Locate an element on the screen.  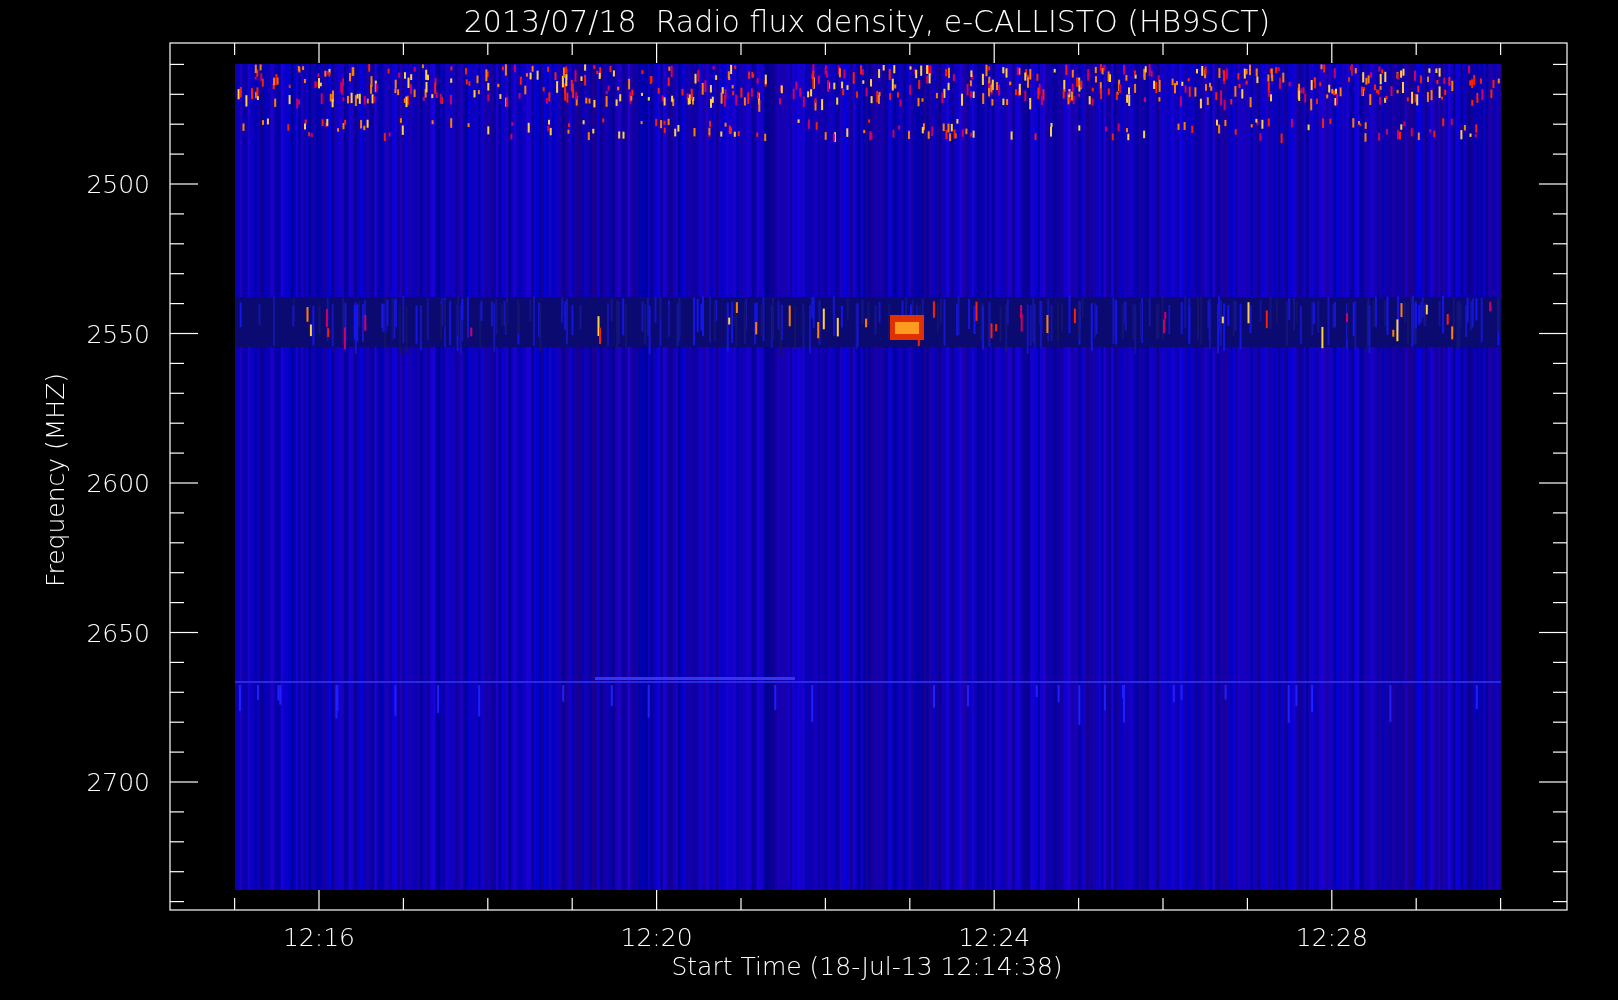
y-tick-label: 2500 is located at coordinates (118, 184).